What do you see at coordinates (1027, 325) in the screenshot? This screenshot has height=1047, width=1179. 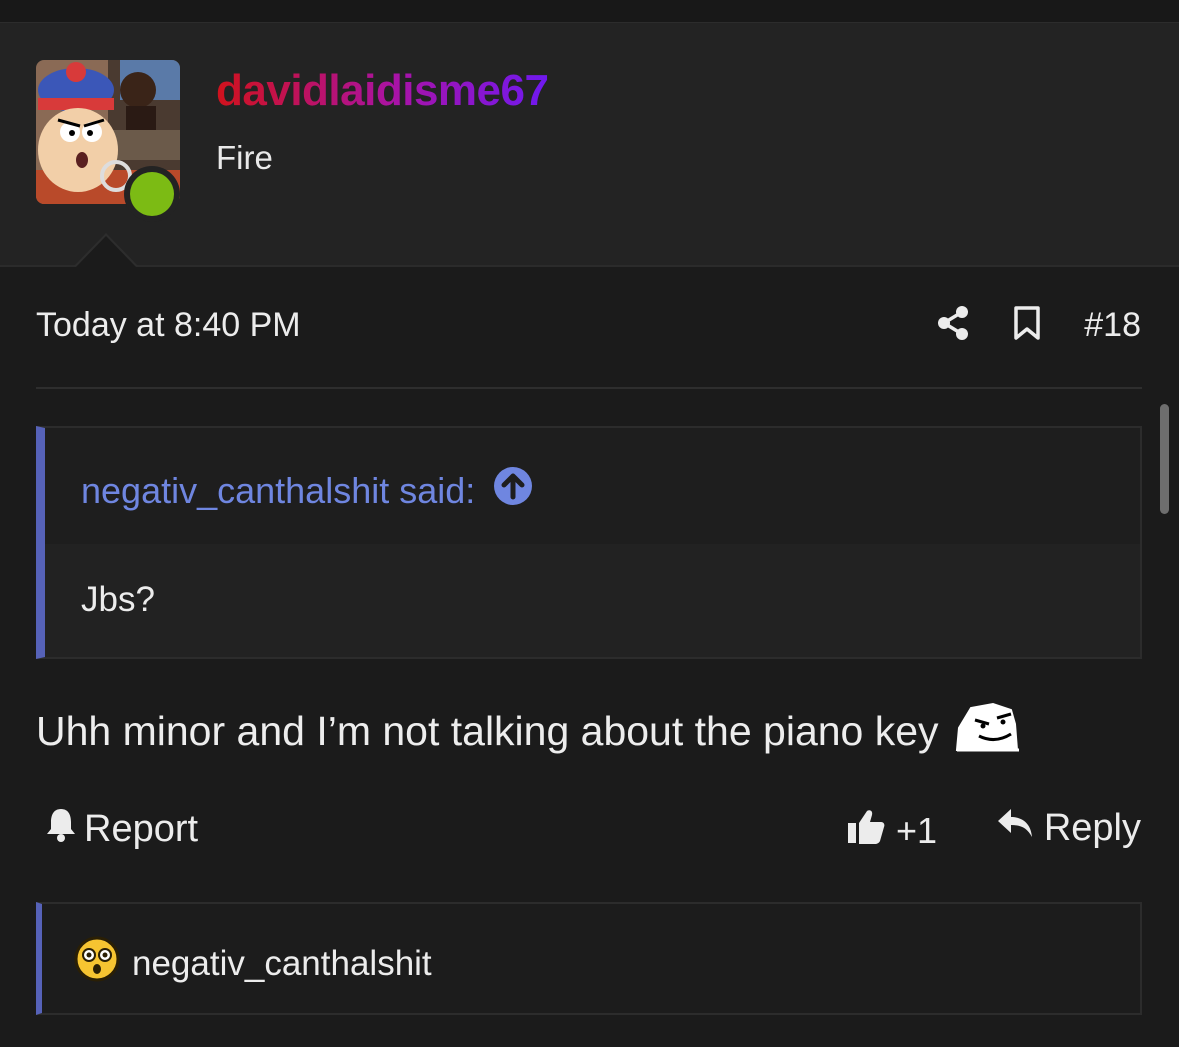 I see `bookmark-icon` at bounding box center [1027, 325].